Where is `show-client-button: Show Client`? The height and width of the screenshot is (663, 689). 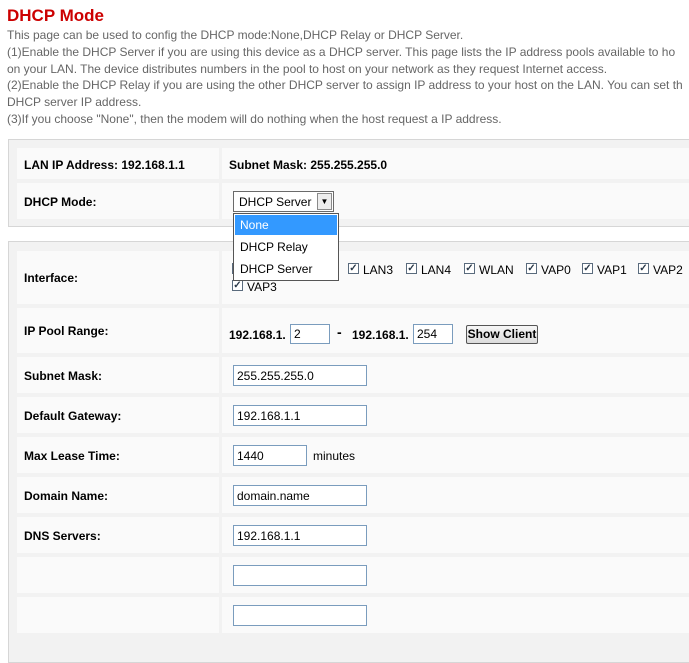 show-client-button: Show Client is located at coordinates (502, 334).